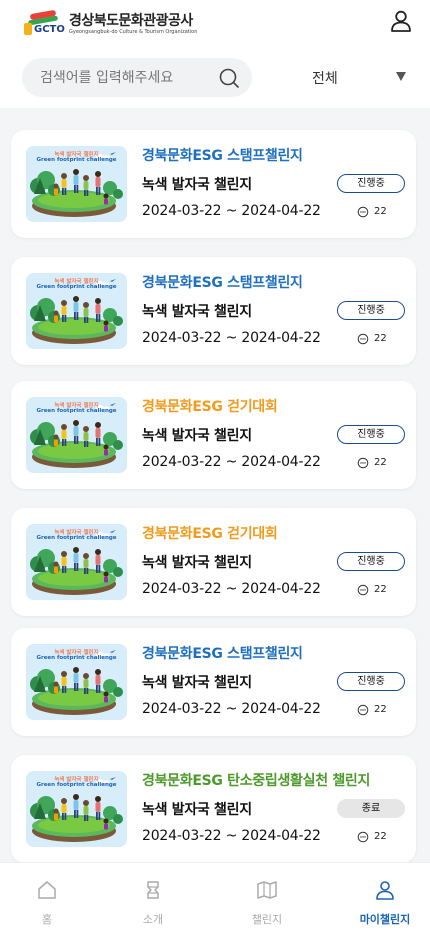  I want to click on search-icon, so click(229, 78).